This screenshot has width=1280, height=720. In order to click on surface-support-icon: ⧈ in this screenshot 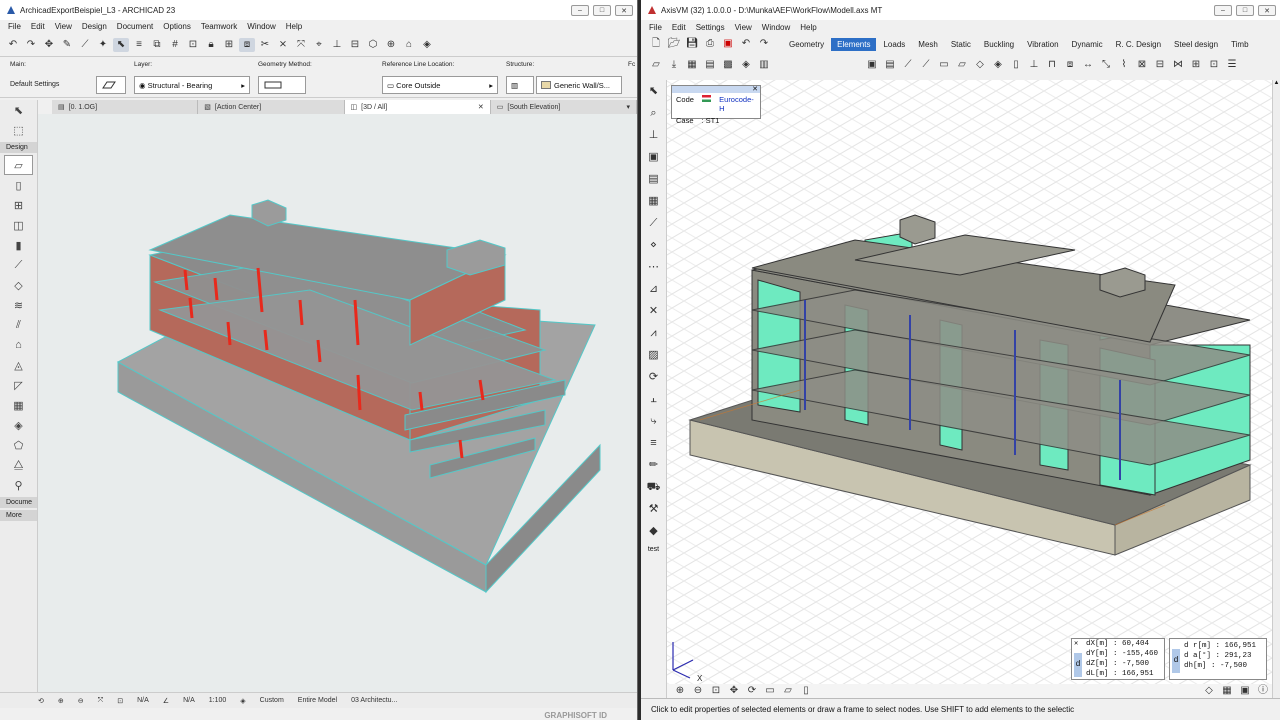, I will do `click(1070, 65)`.